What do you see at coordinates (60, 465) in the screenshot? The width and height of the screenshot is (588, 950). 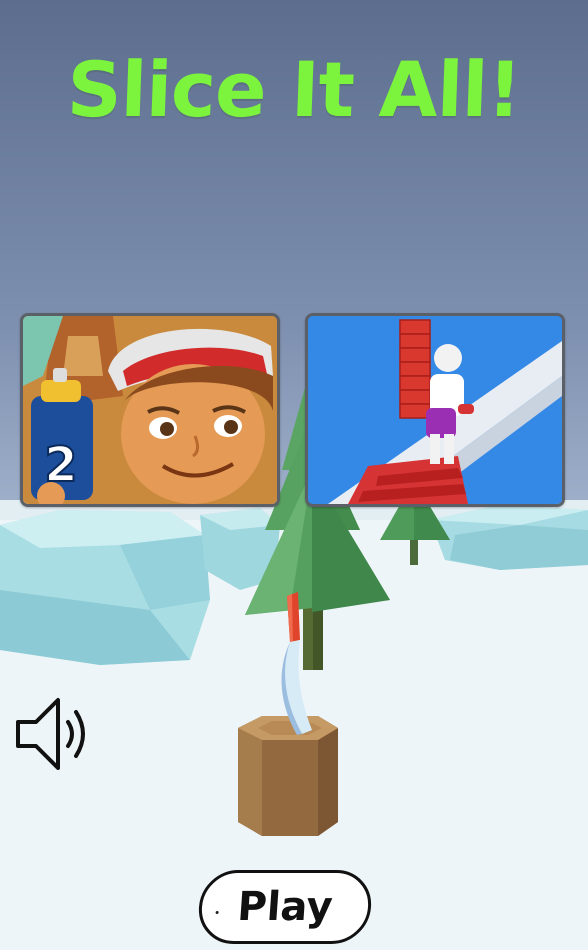 I see `promo-badge: 2` at bounding box center [60, 465].